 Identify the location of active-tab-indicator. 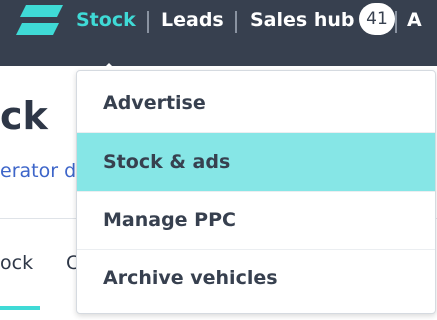
(20, 308).